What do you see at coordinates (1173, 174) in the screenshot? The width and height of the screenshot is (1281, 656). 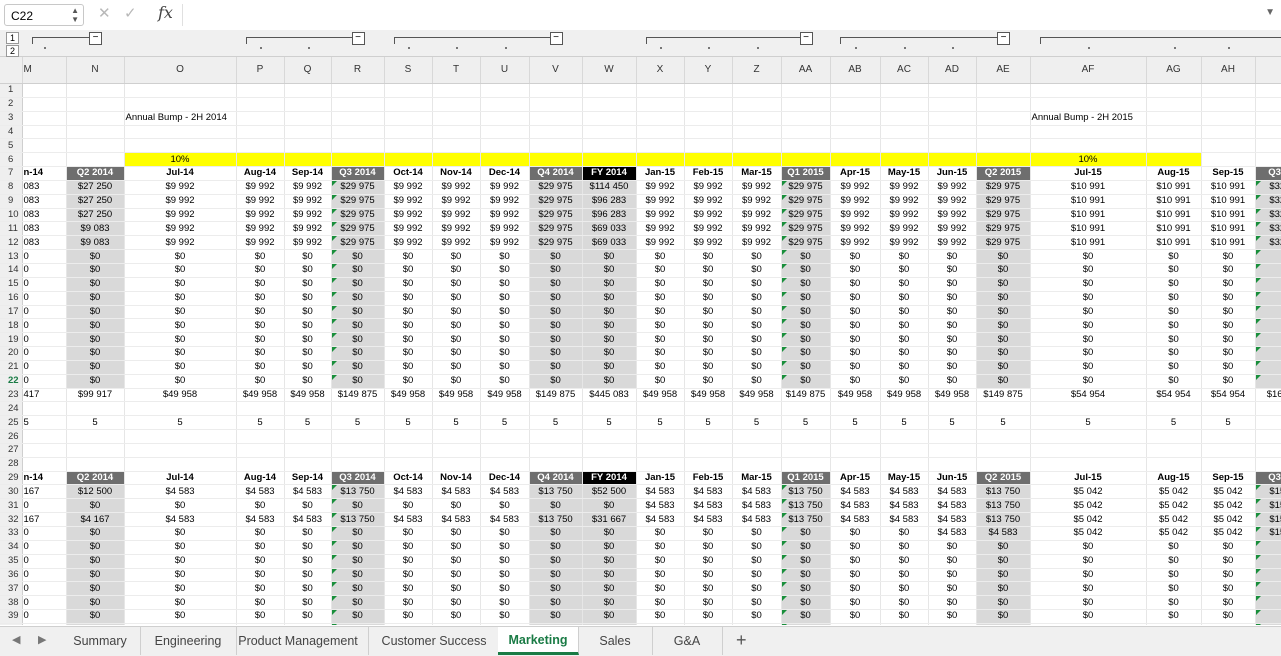 I see `period-header: Aug-15` at bounding box center [1173, 174].